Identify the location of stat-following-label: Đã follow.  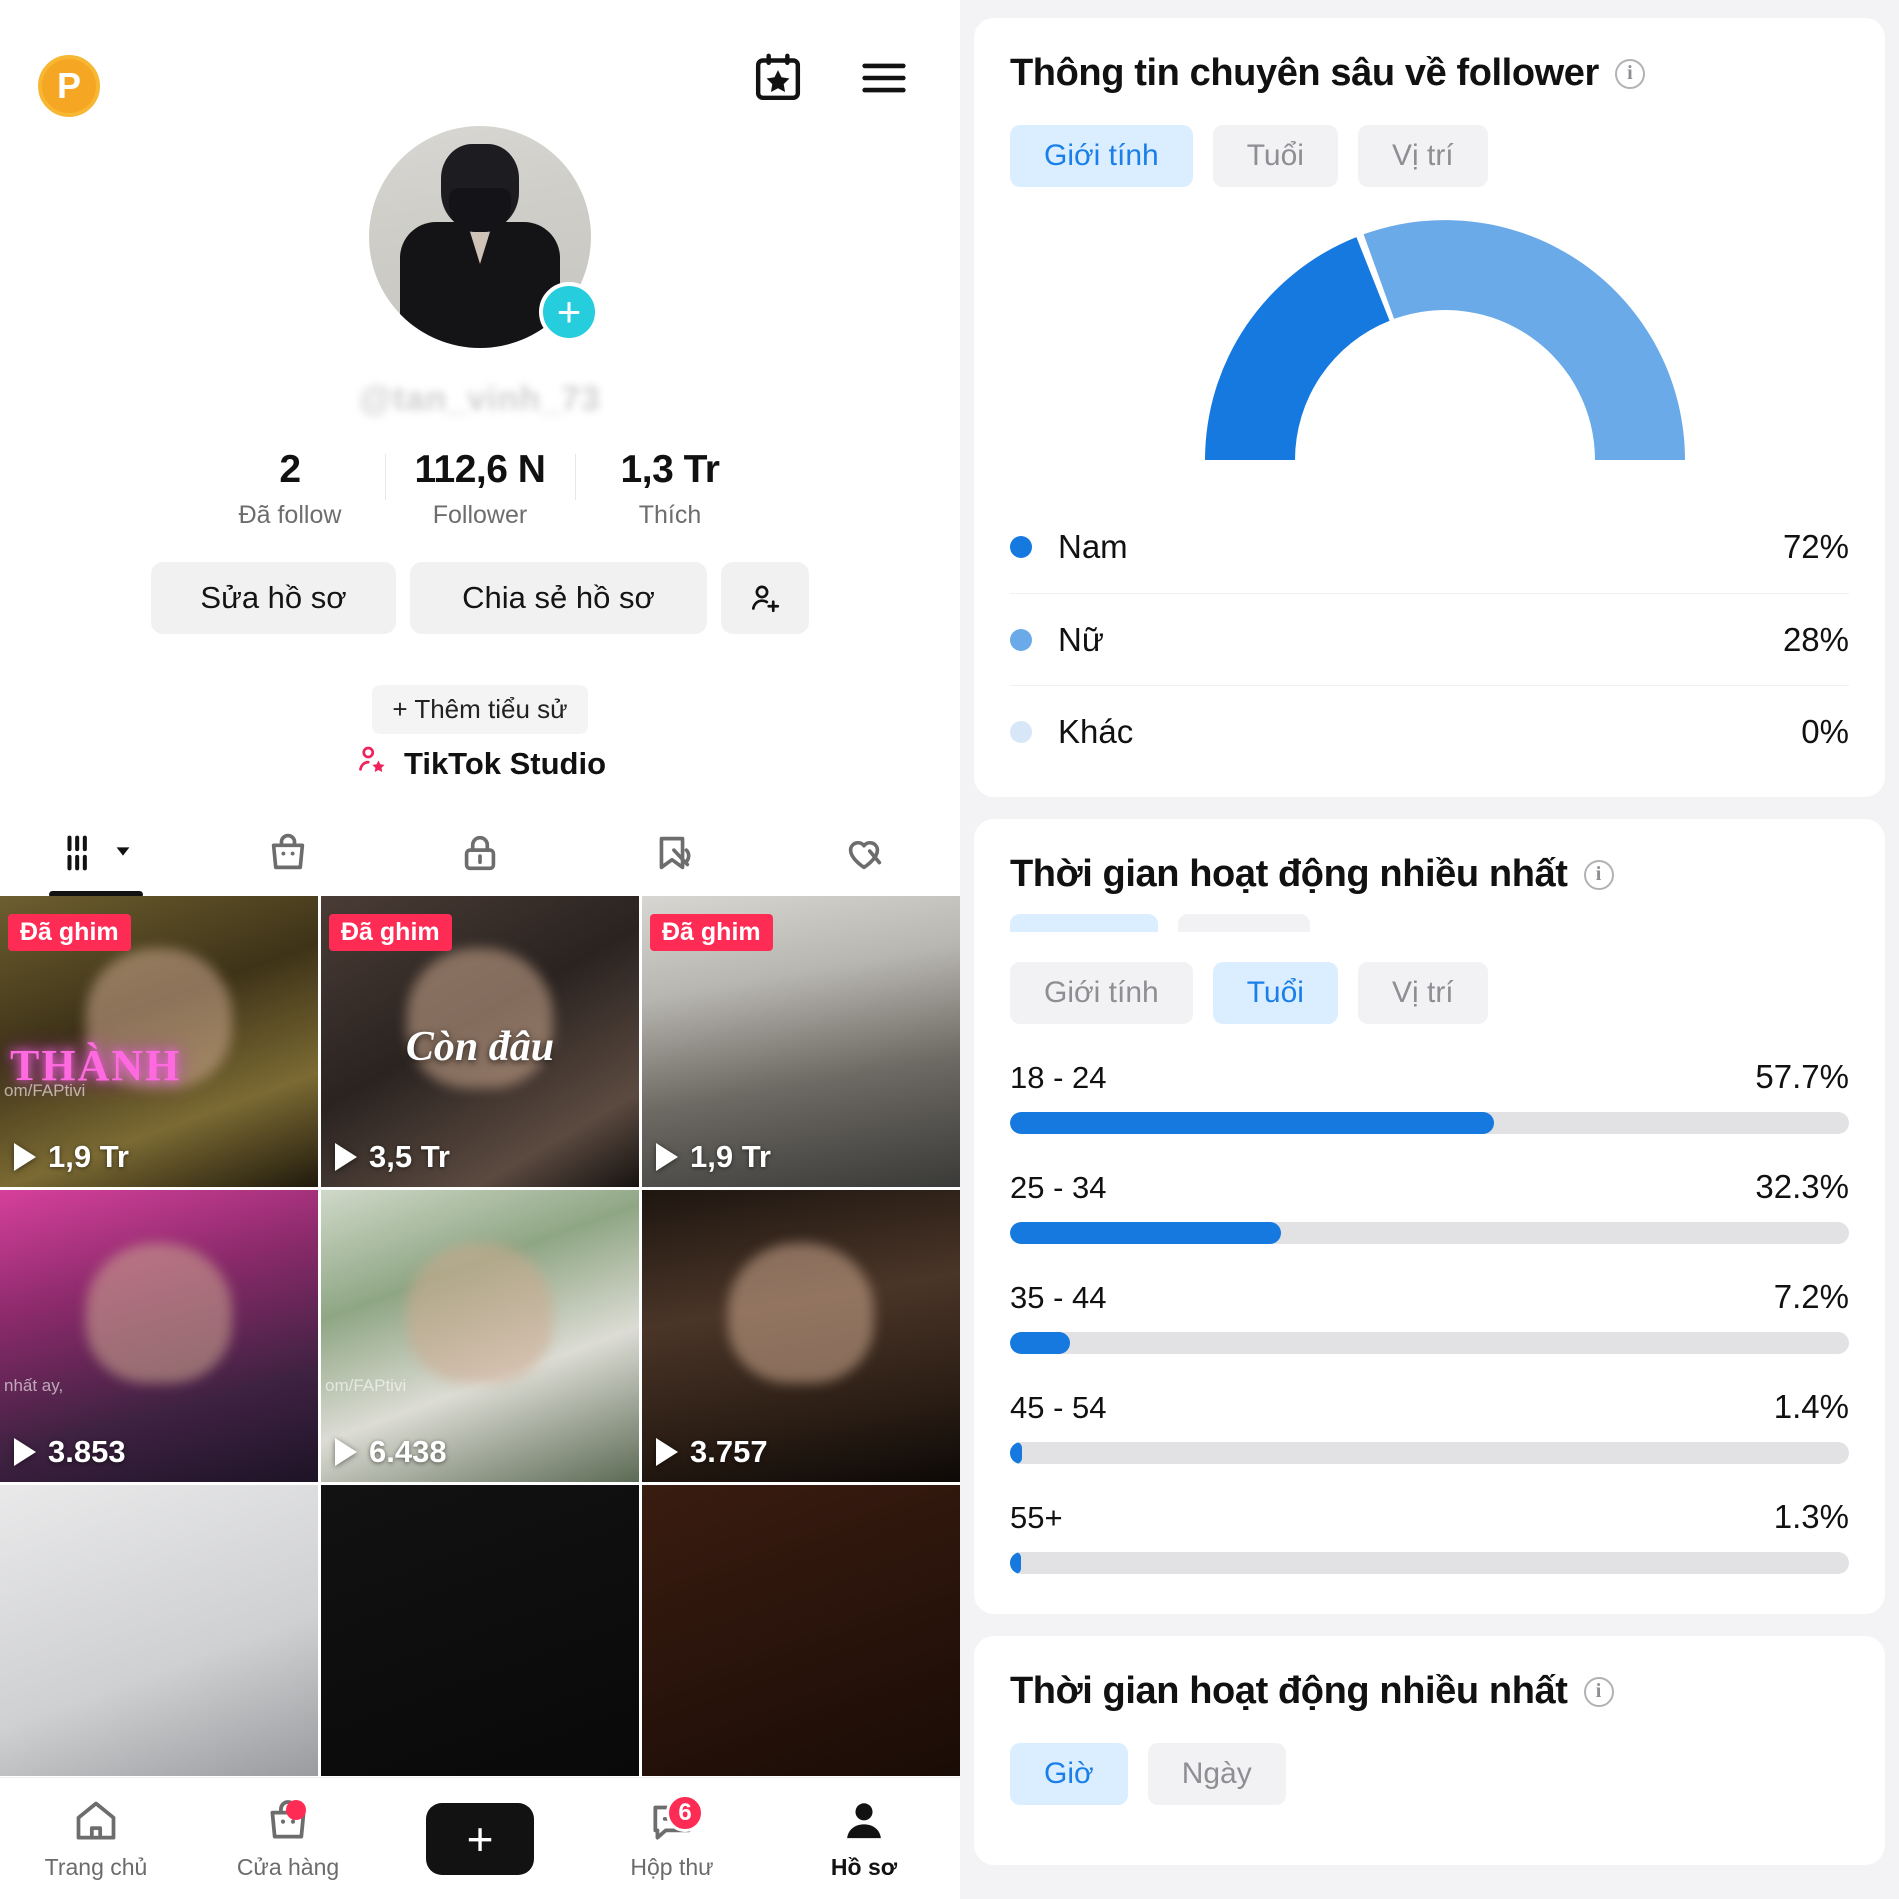
(290, 515).